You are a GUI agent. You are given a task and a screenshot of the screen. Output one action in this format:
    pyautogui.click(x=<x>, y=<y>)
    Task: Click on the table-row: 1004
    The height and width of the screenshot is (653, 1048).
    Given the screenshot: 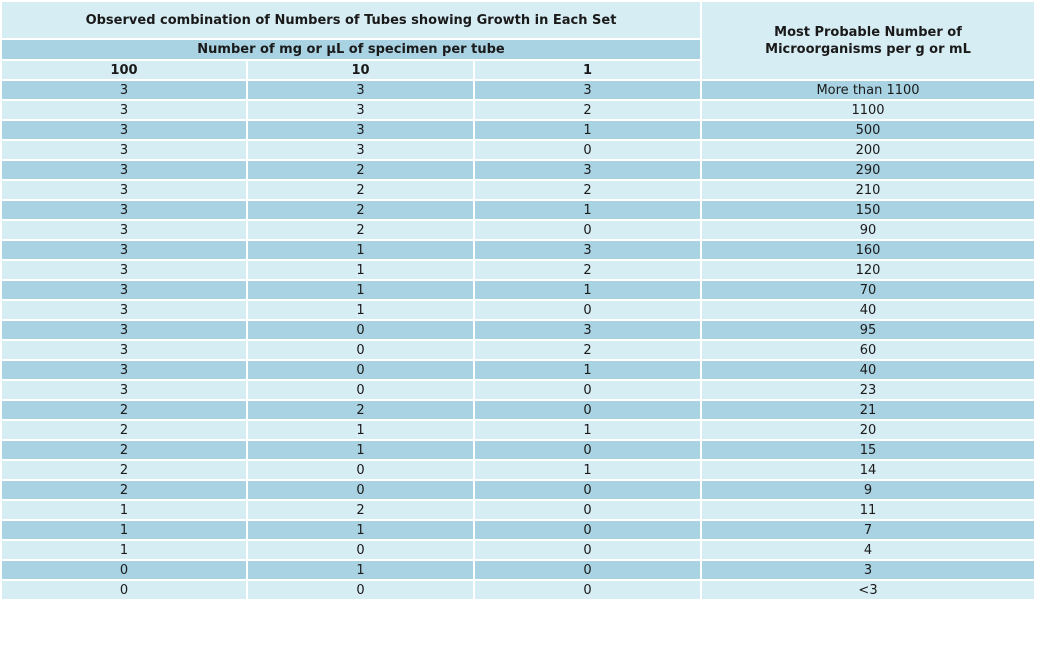 What is the action you would take?
    pyautogui.click(x=518, y=550)
    